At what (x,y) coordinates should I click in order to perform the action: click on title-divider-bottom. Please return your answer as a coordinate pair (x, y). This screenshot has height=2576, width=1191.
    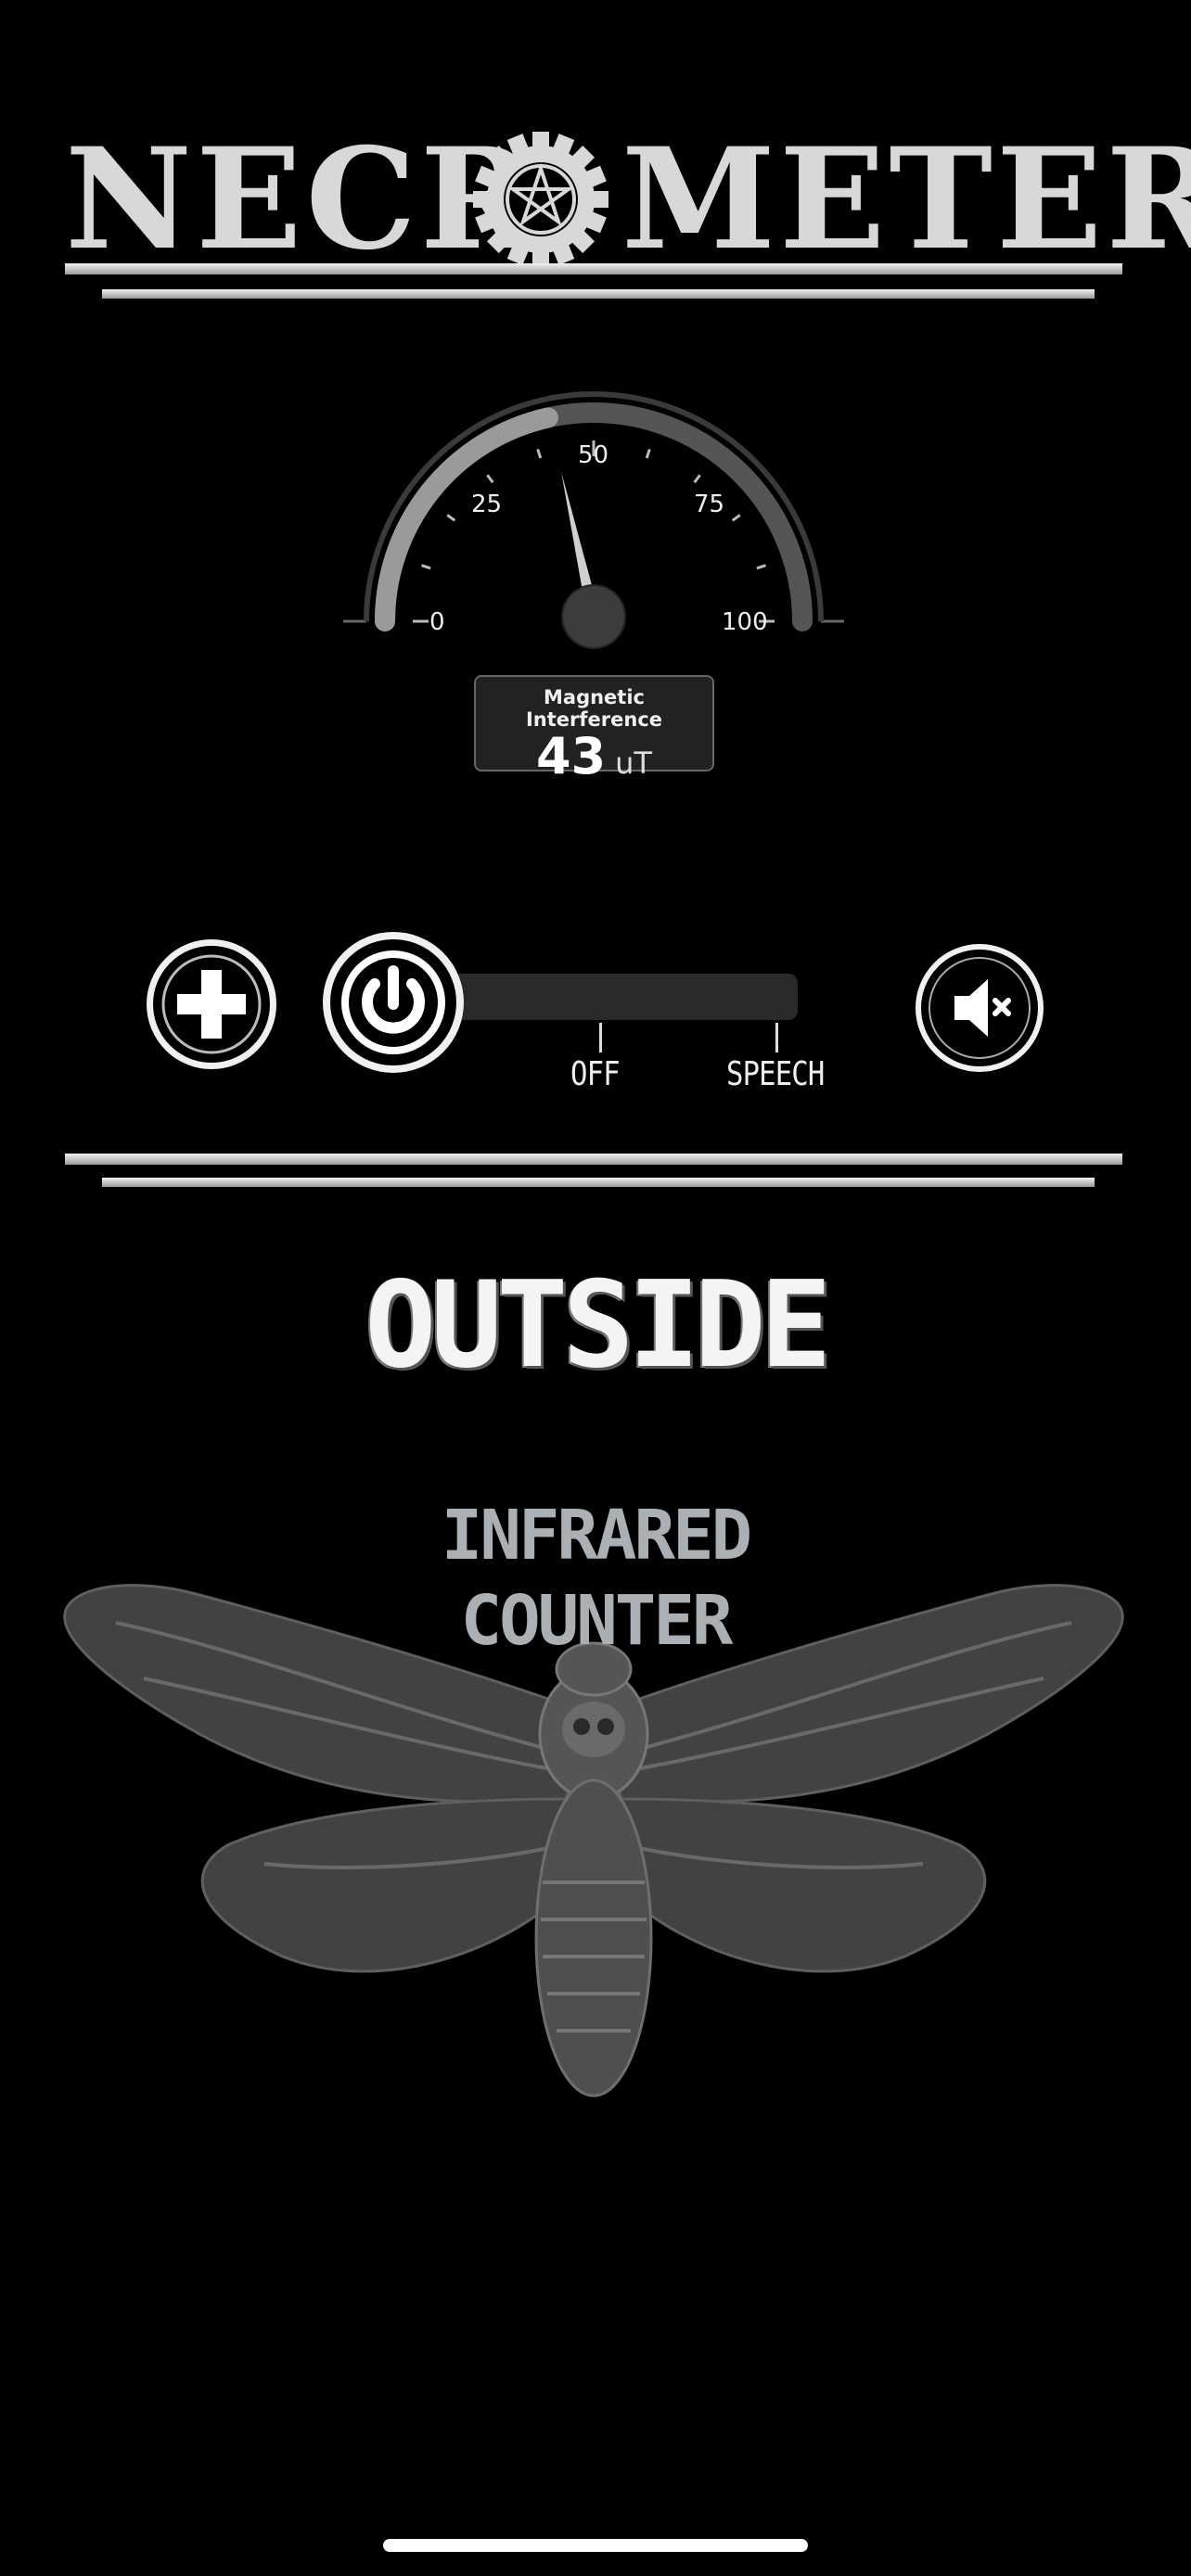
    Looking at the image, I should click on (598, 294).